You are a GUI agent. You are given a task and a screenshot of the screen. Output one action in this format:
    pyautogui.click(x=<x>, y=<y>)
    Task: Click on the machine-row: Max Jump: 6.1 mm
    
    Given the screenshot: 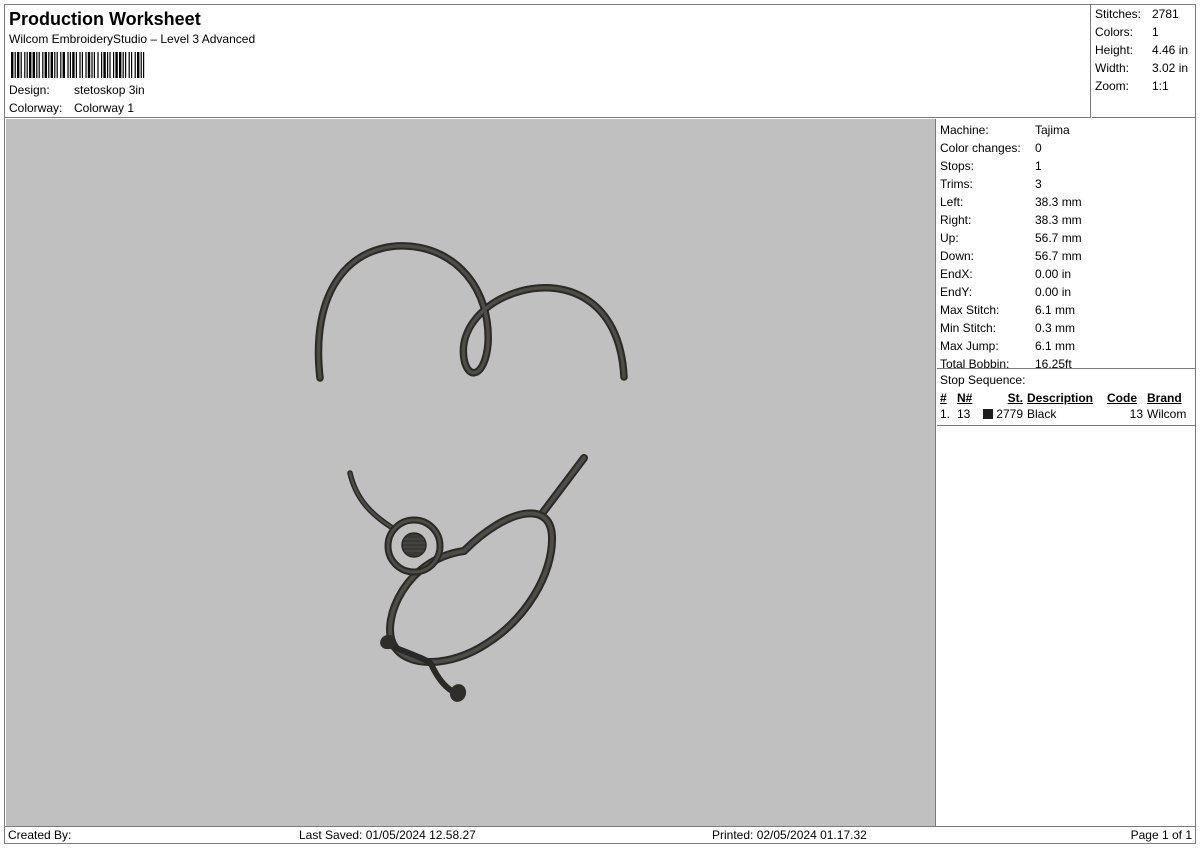 What is the action you would take?
    pyautogui.click(x=1008, y=346)
    